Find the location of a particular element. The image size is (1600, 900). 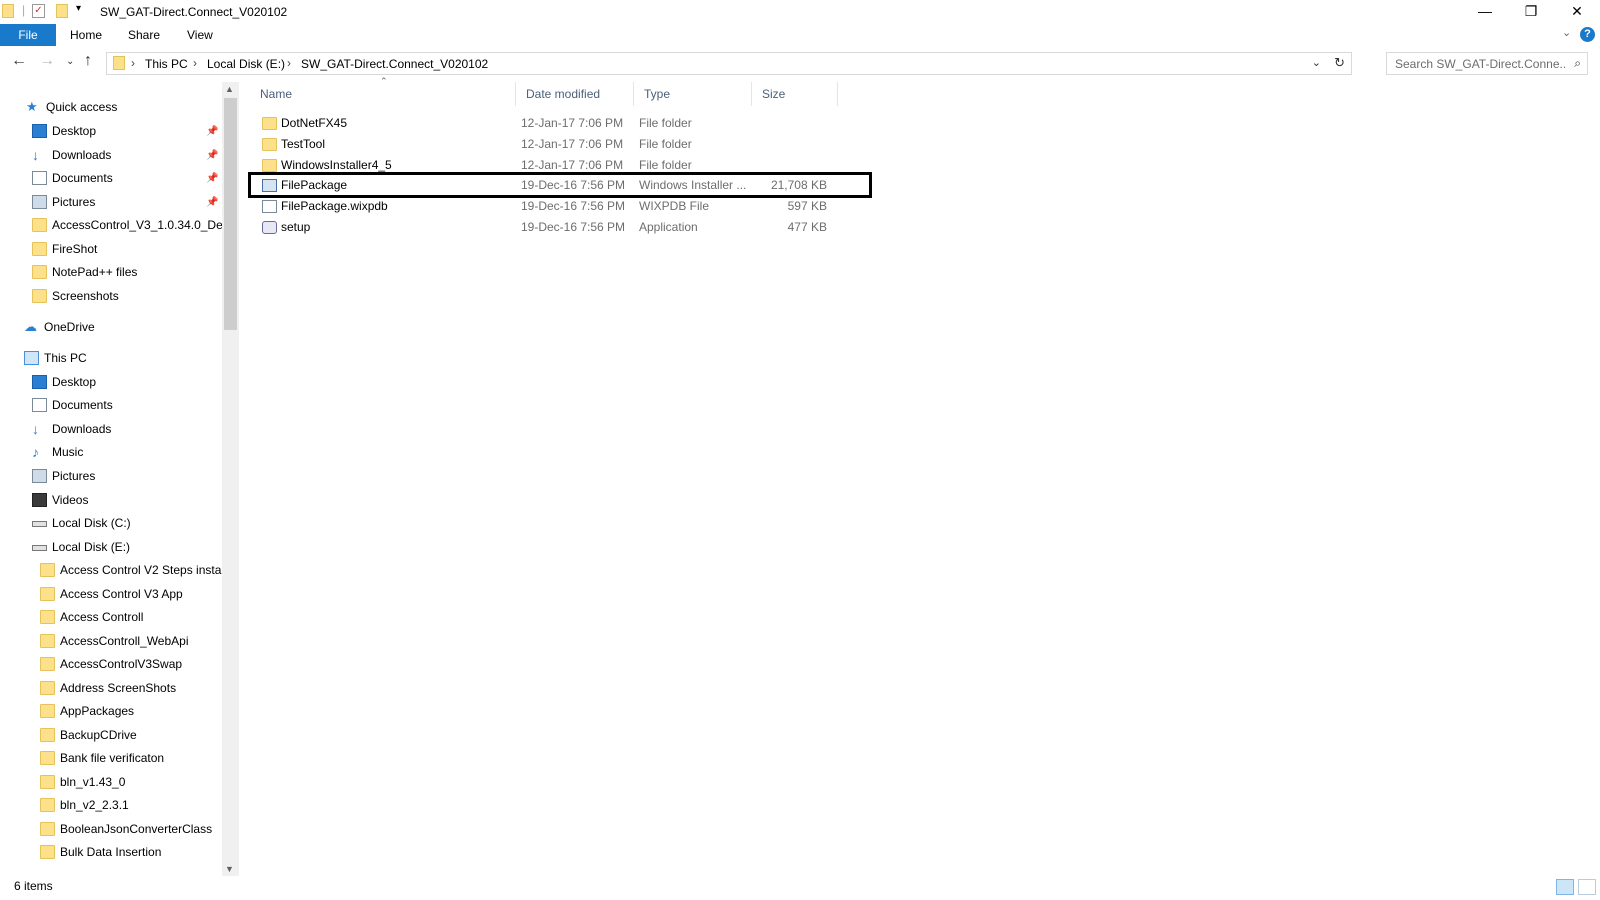

column-header-row: Name Date modified Type Size is located at coordinates (545, 94).